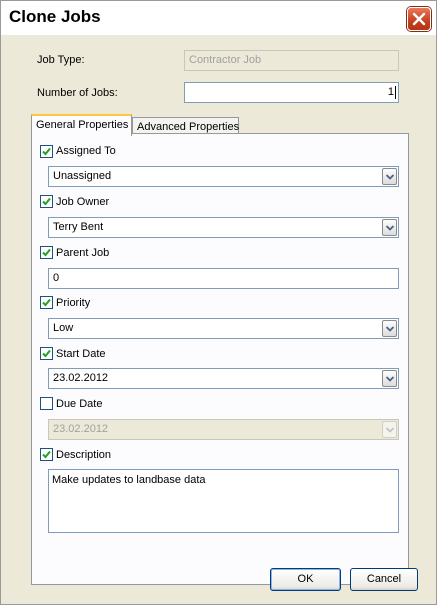 The image size is (437, 605). Describe the element at coordinates (79, 404) in the screenshot. I see `due-date-label: Due Date` at that location.